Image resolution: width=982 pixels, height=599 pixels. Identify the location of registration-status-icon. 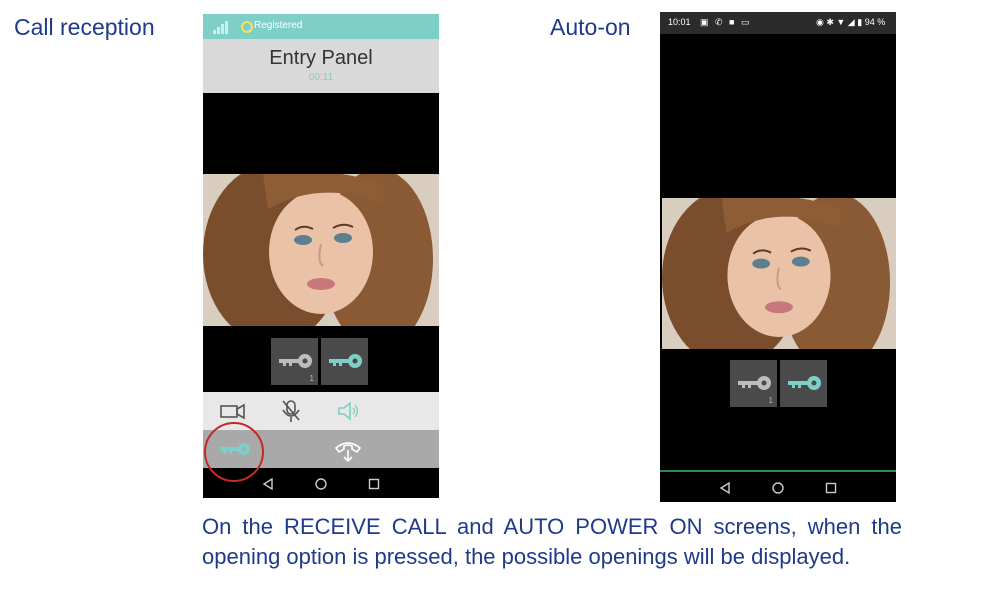
(247, 27).